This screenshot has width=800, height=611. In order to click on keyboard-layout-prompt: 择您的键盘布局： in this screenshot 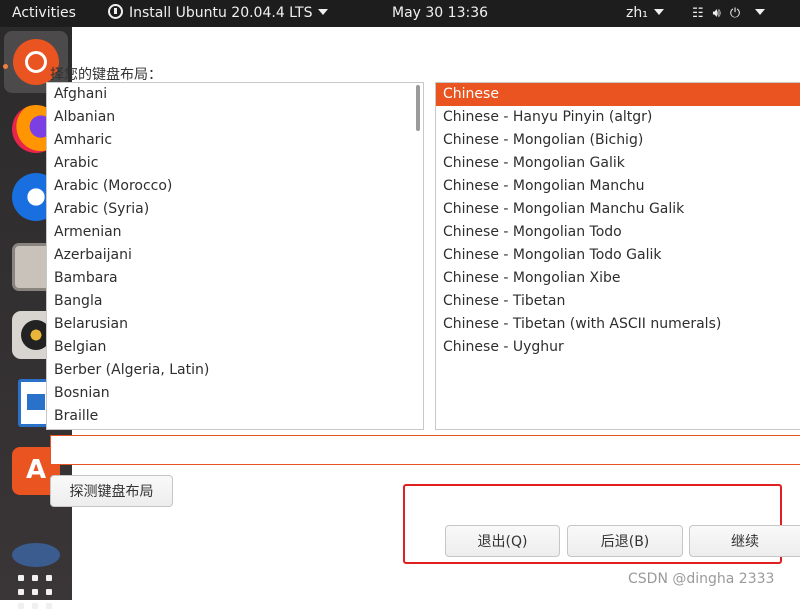, I will do `click(106, 75)`.